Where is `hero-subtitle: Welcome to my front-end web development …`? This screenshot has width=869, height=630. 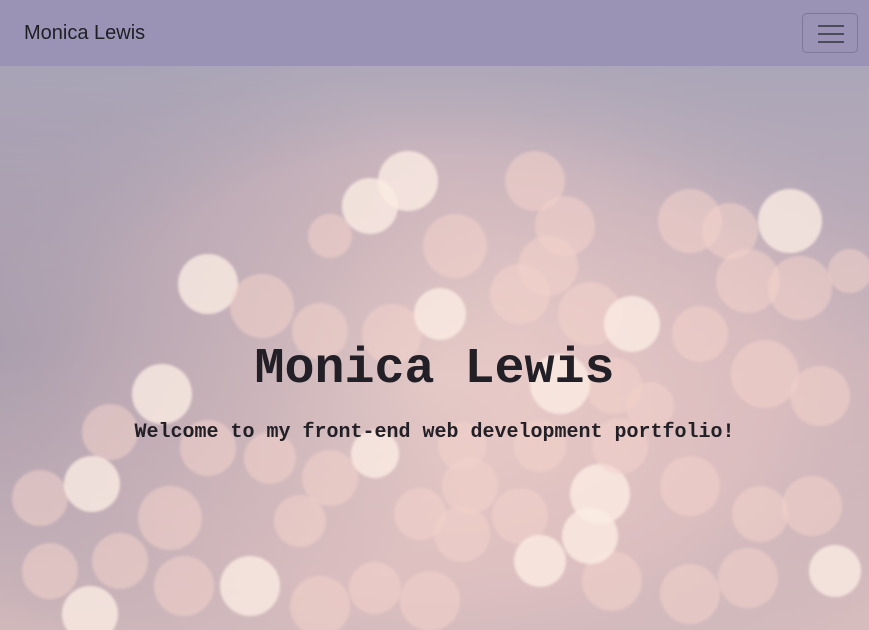 hero-subtitle: Welcome to my front-end web development … is located at coordinates (434, 432).